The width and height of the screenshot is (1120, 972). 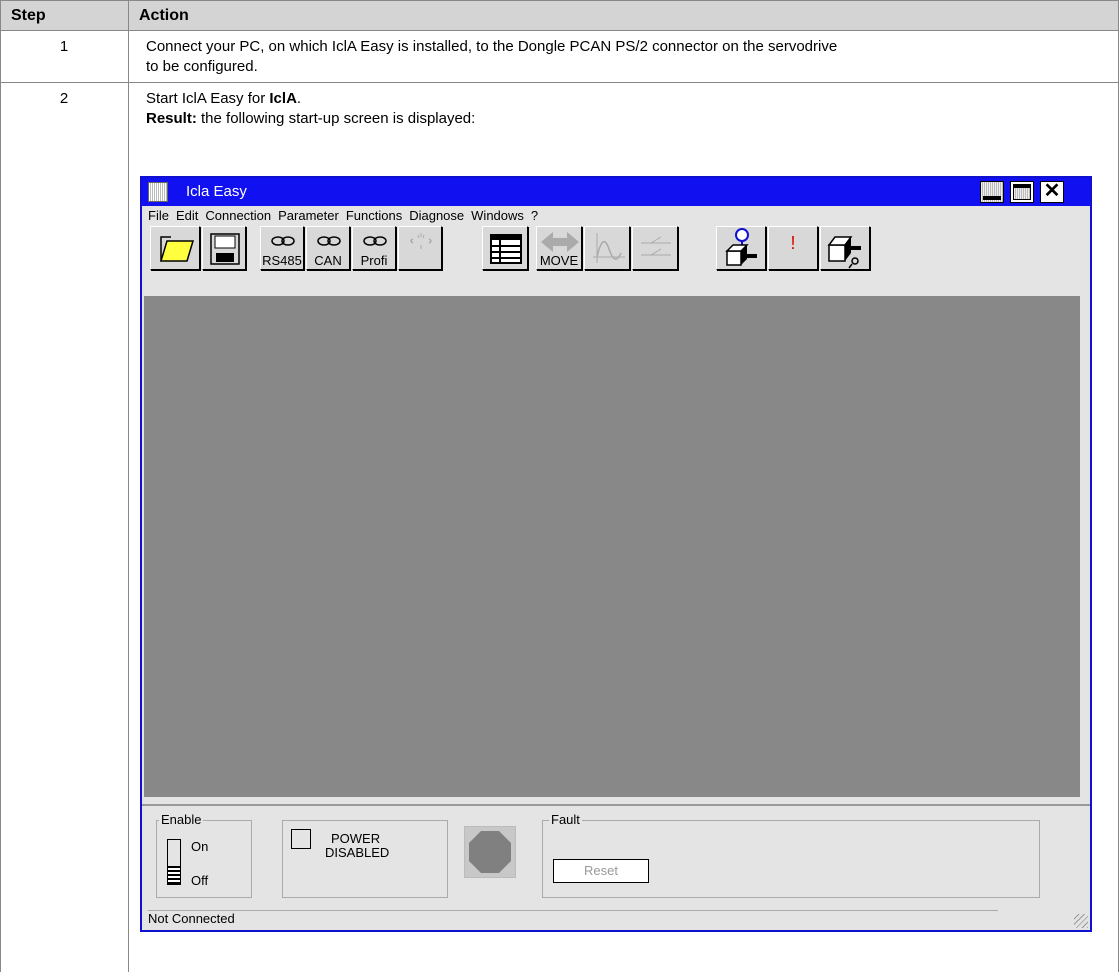 I want to click on disconnect-button, so click(x=420, y=248).